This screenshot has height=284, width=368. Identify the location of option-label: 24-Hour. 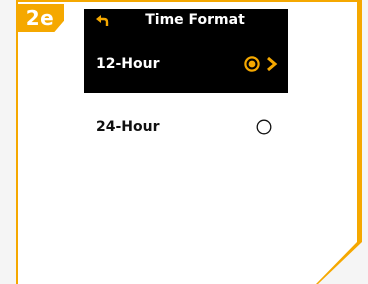
(128, 127).